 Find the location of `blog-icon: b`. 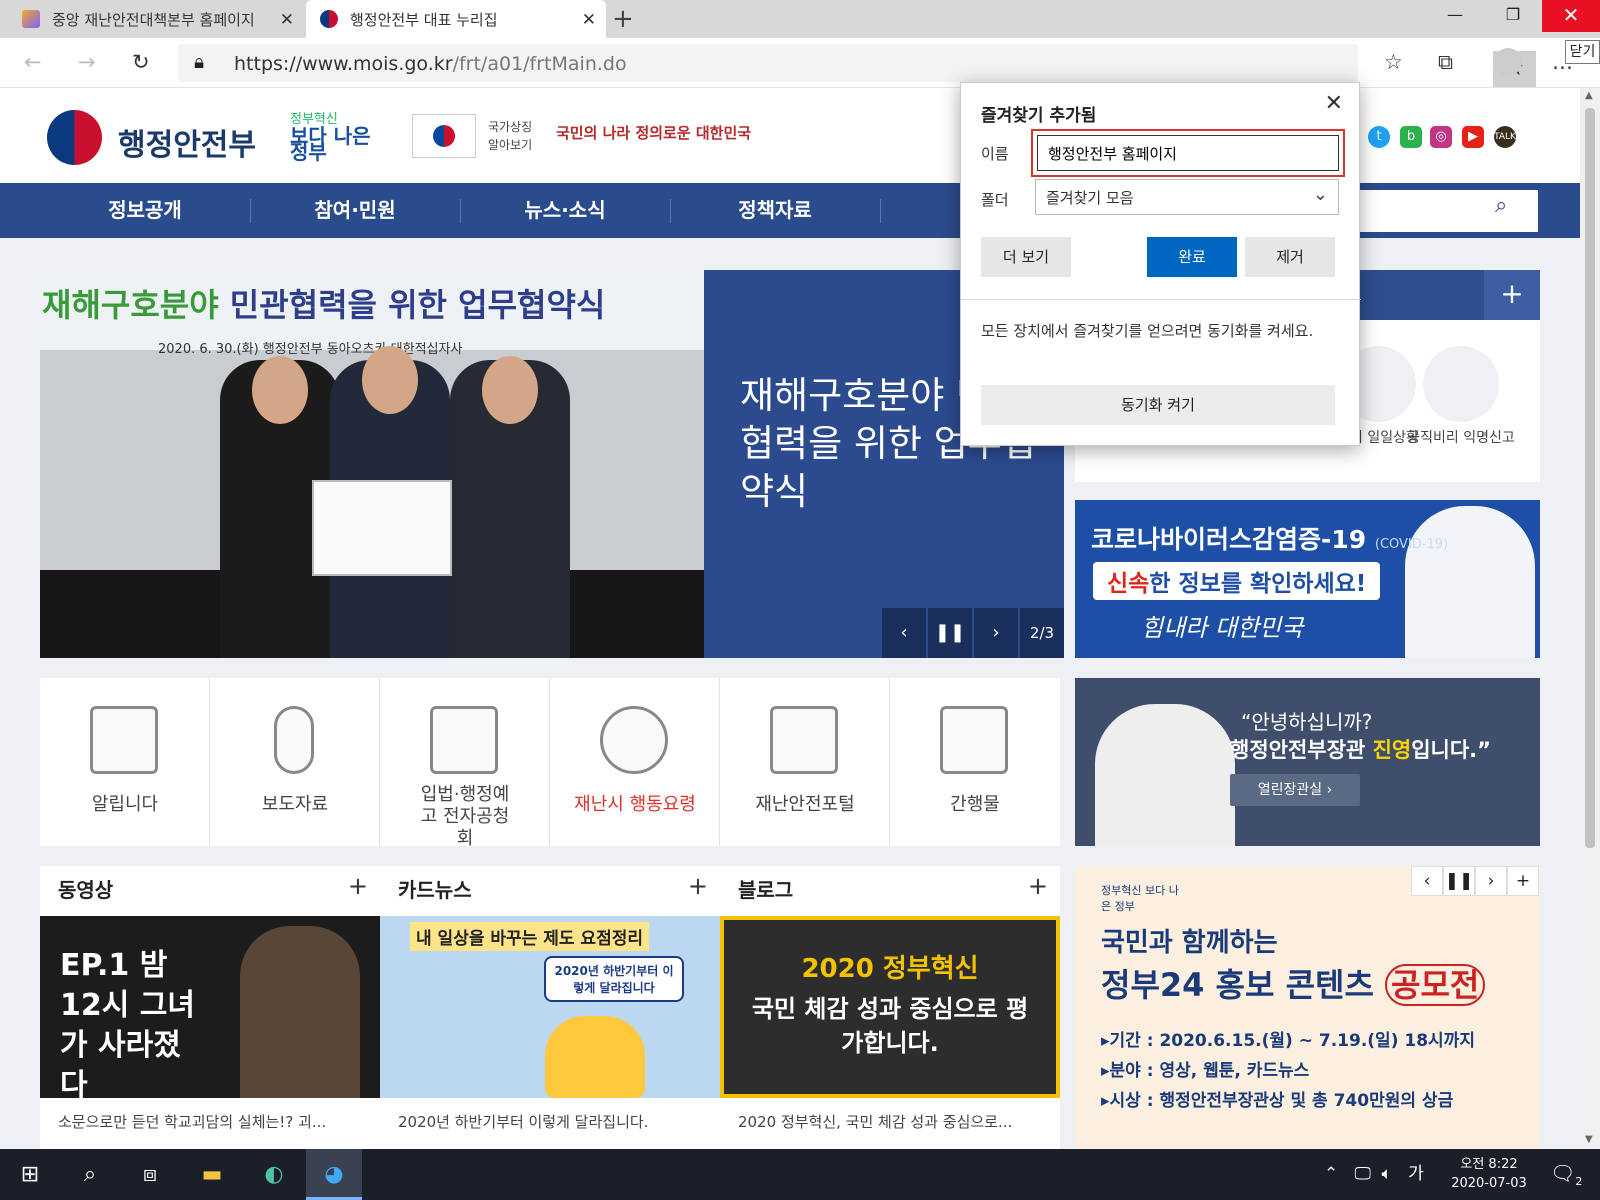

blog-icon: b is located at coordinates (1411, 137).